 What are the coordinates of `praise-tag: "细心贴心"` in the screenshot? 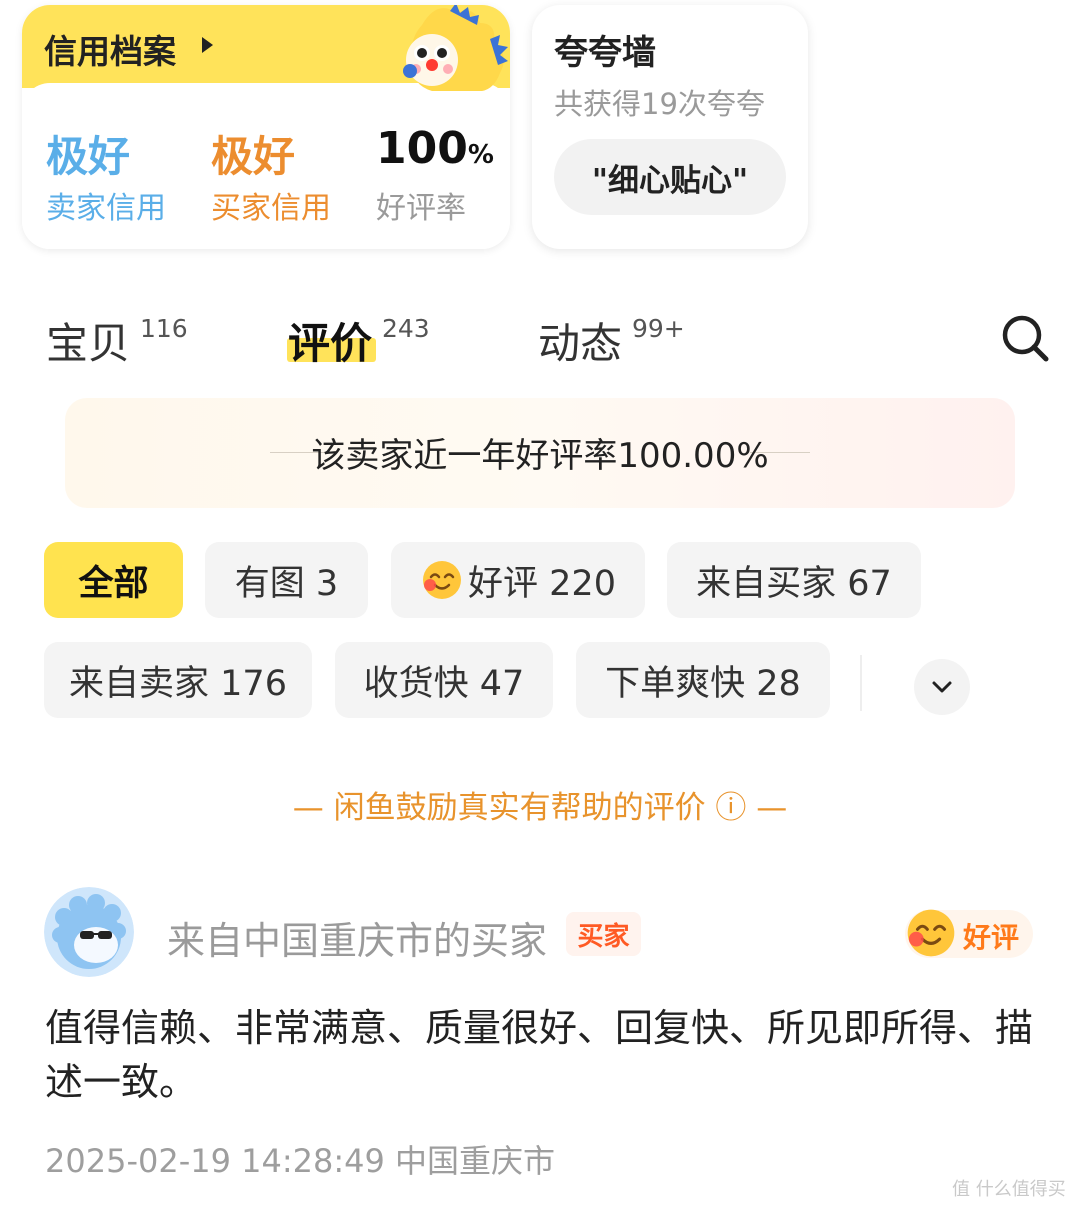 It's located at (670, 177).